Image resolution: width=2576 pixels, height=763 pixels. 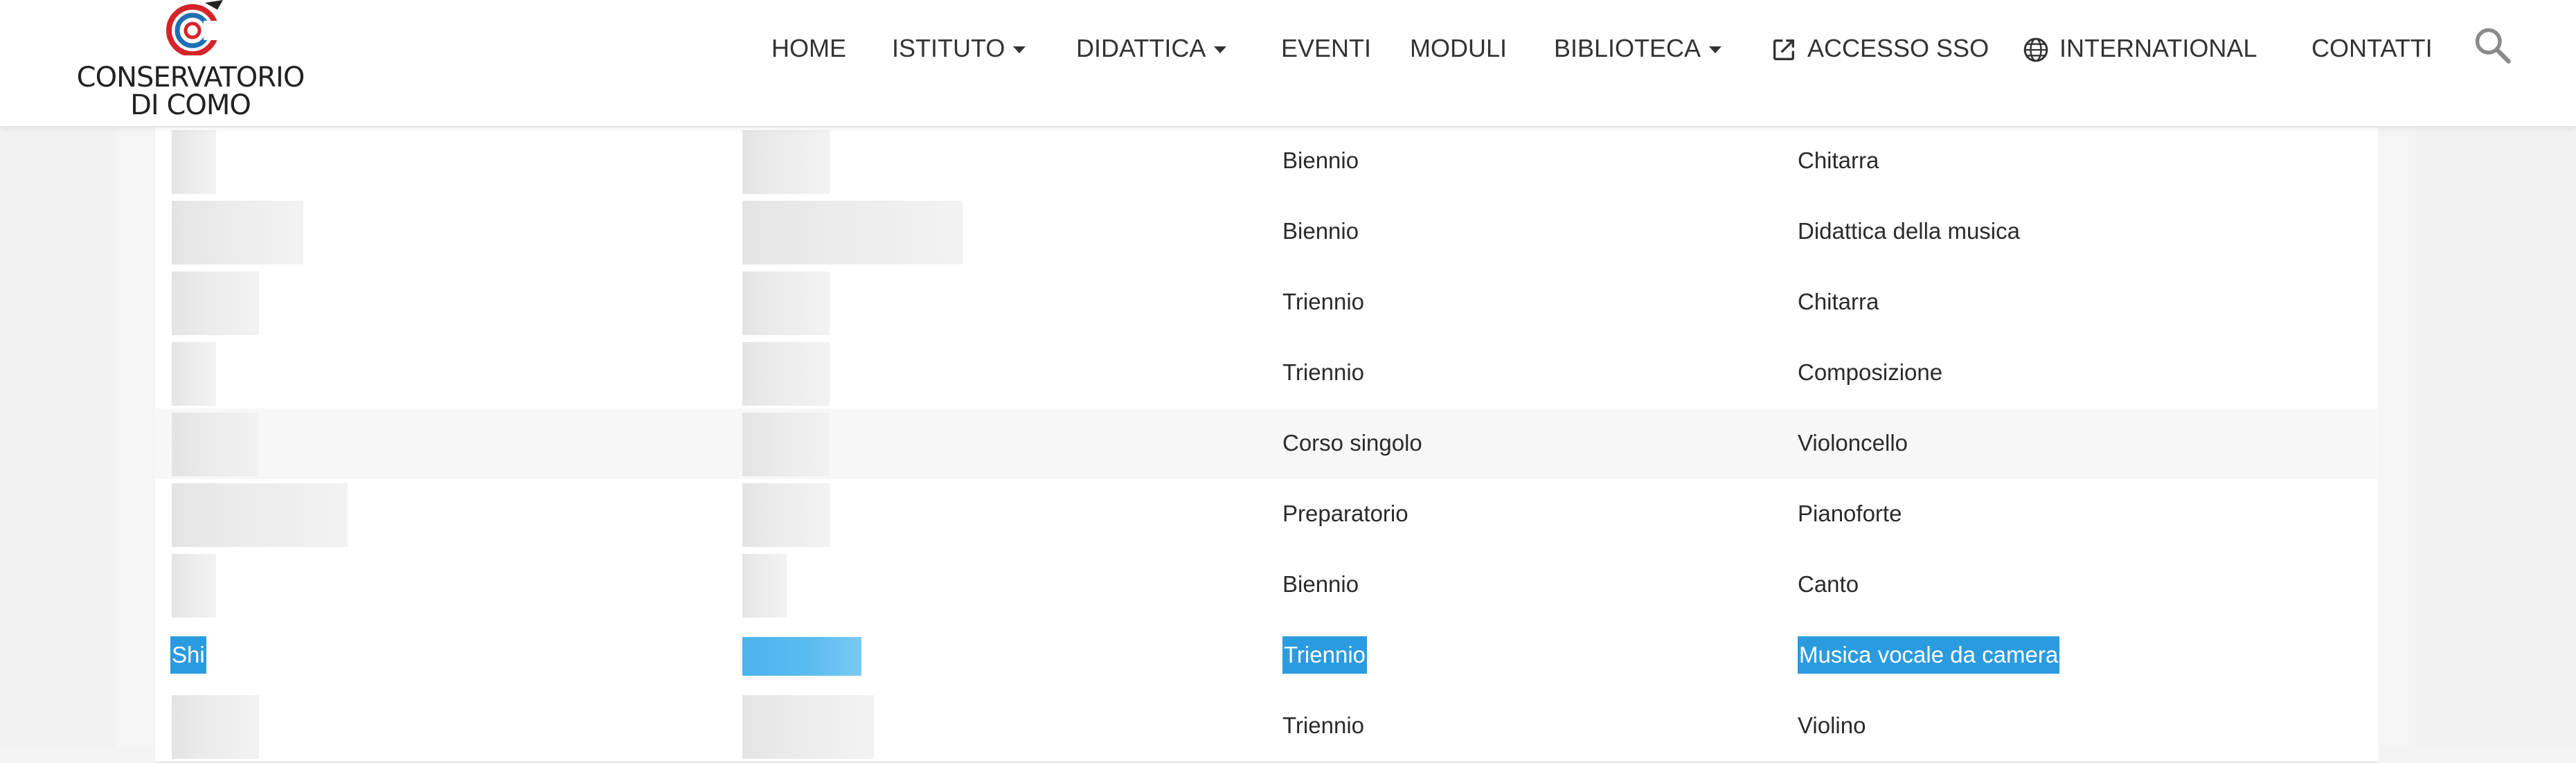 I want to click on nav-biblioteca-label: BIBLIOTECA, so click(x=1628, y=48).